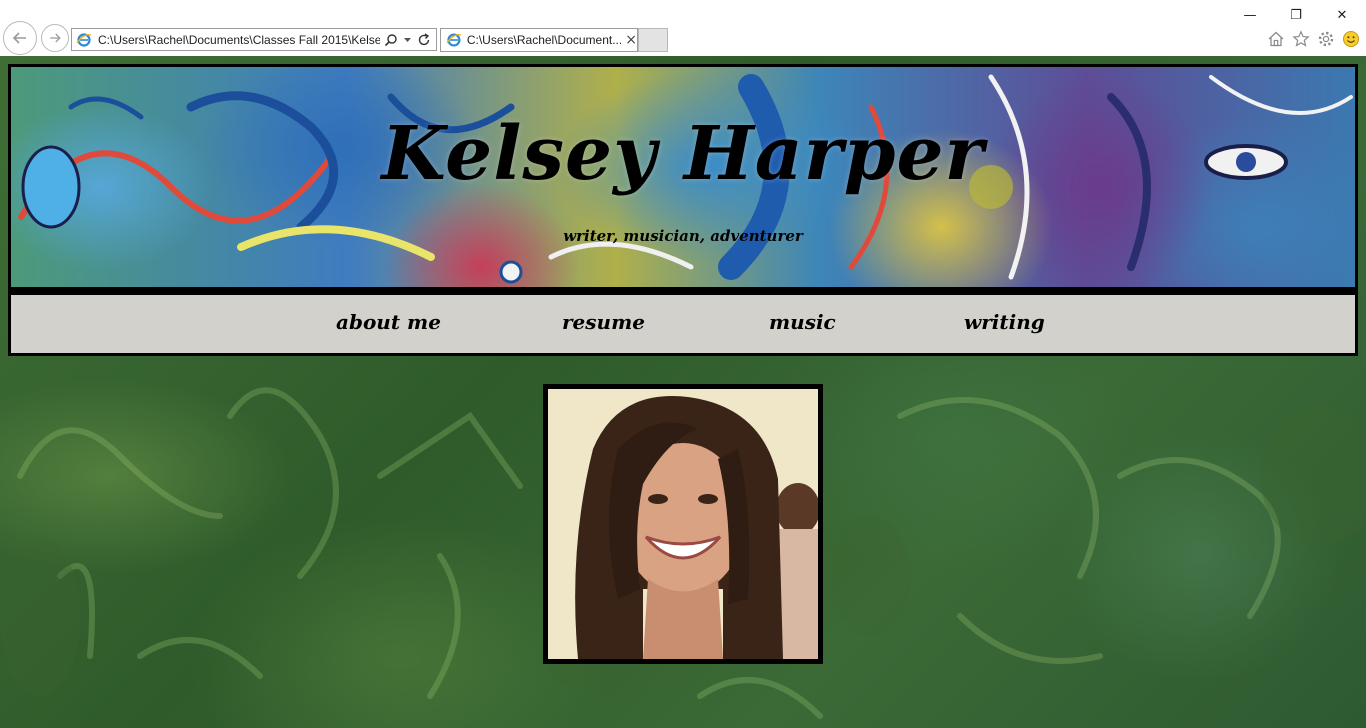  What do you see at coordinates (683, 323) in the screenshot?
I see `main-navigation: about me resume music writing` at bounding box center [683, 323].